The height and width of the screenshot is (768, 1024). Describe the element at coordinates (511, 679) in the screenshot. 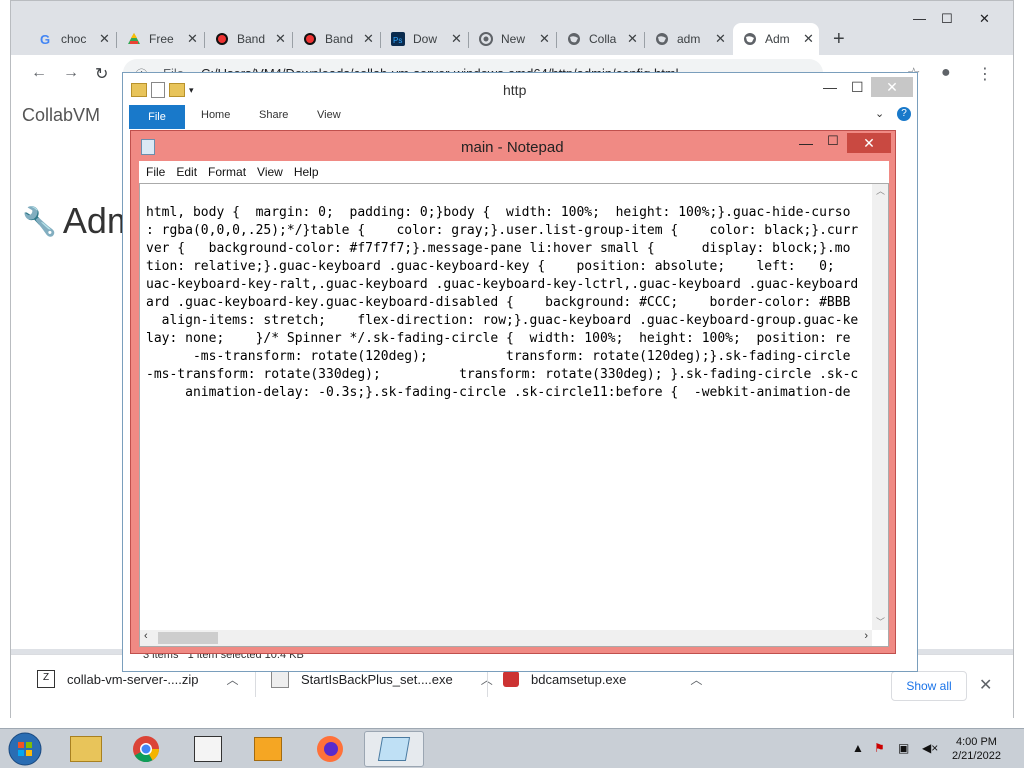

I see `bandicam-icon` at that location.